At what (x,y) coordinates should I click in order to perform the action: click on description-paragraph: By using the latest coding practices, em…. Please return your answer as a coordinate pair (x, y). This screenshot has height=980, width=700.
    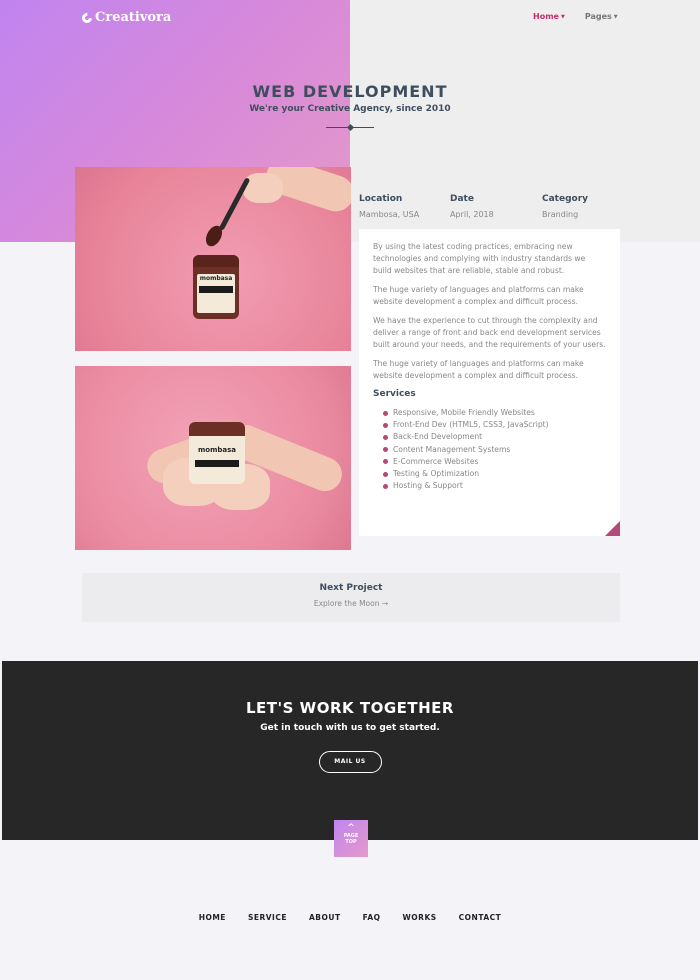
    Looking at the image, I should click on (479, 258).